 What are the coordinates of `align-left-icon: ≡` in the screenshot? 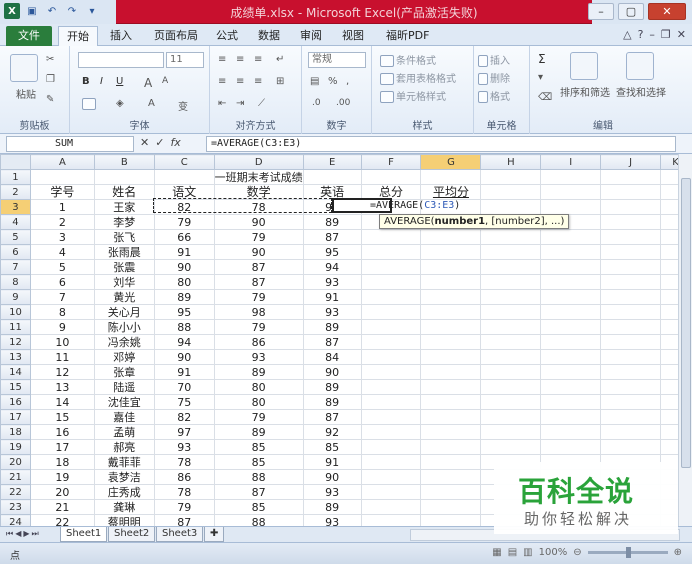 It's located at (222, 81).